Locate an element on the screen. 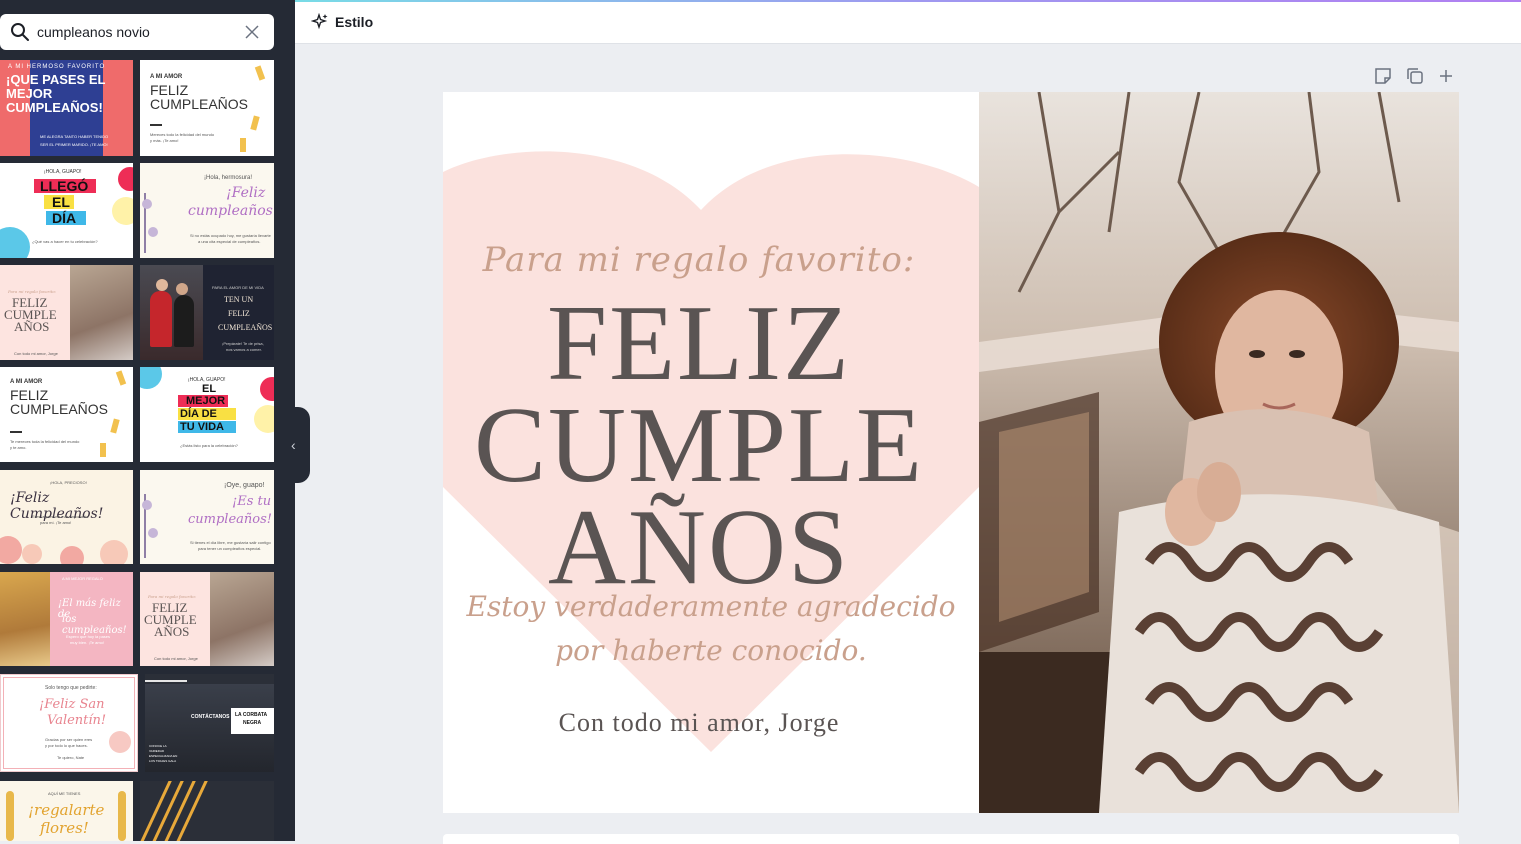  template-line: a una cita especial de cumpleaños. is located at coordinates (229, 241).